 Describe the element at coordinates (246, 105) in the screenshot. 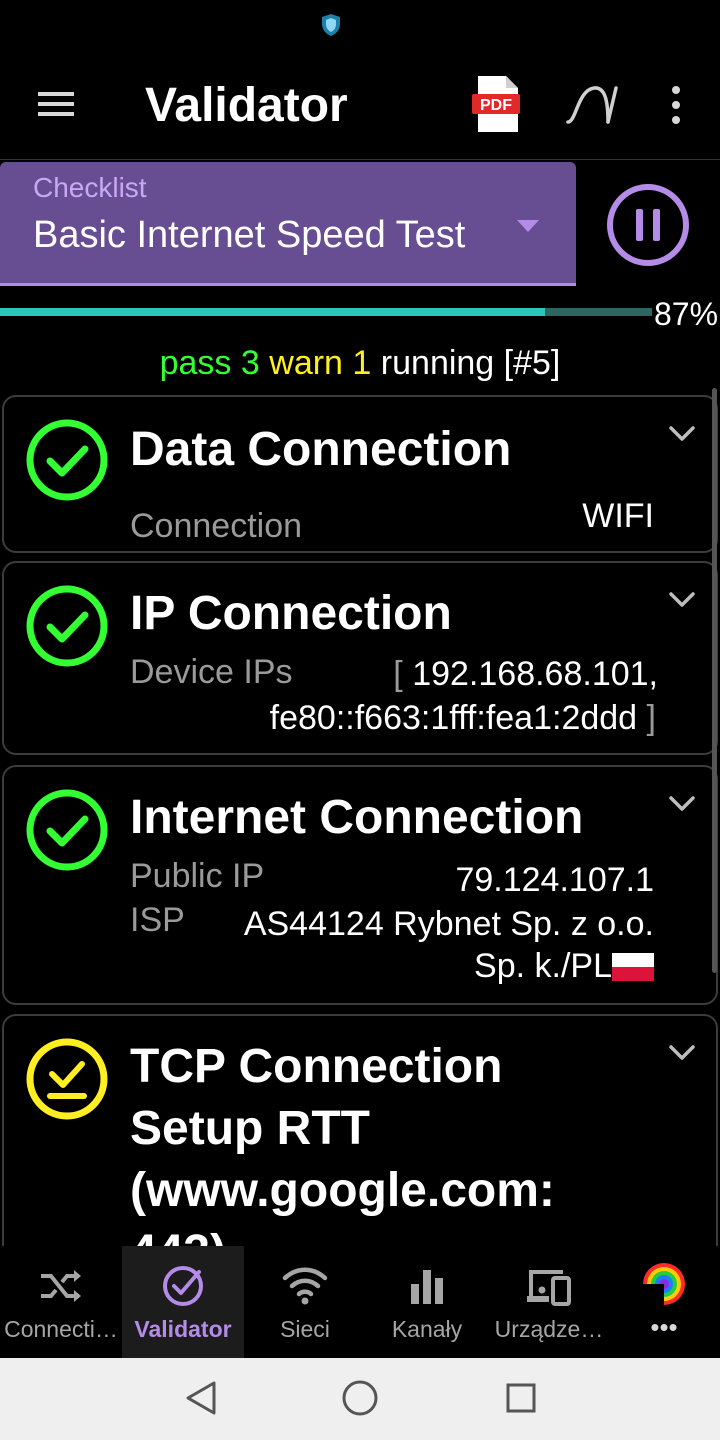

I see `app-title: Validator` at that location.